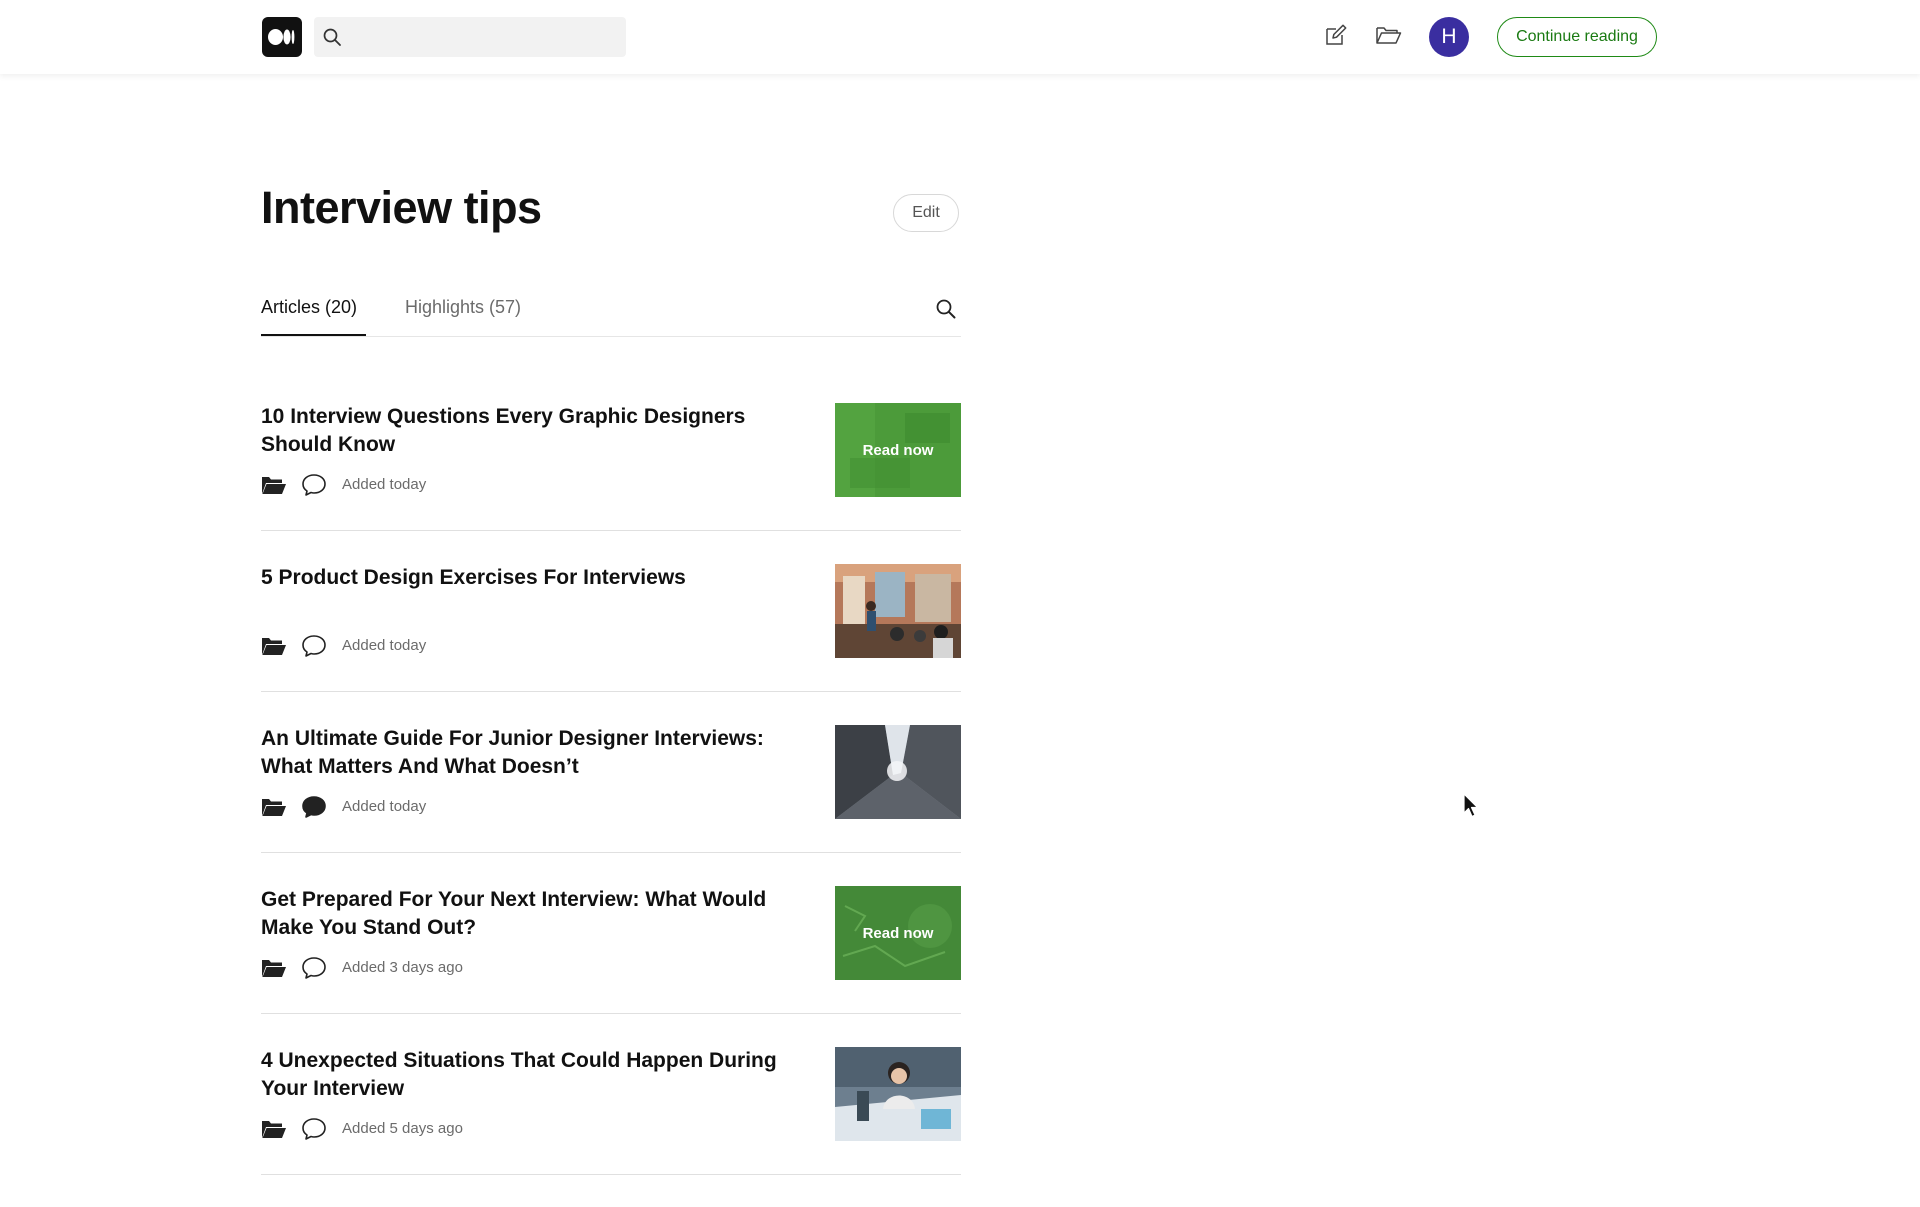 Image resolution: width=1920 pixels, height=1207 pixels. Describe the element at coordinates (314, 807) in the screenshot. I see `comment-filled-icon` at that location.